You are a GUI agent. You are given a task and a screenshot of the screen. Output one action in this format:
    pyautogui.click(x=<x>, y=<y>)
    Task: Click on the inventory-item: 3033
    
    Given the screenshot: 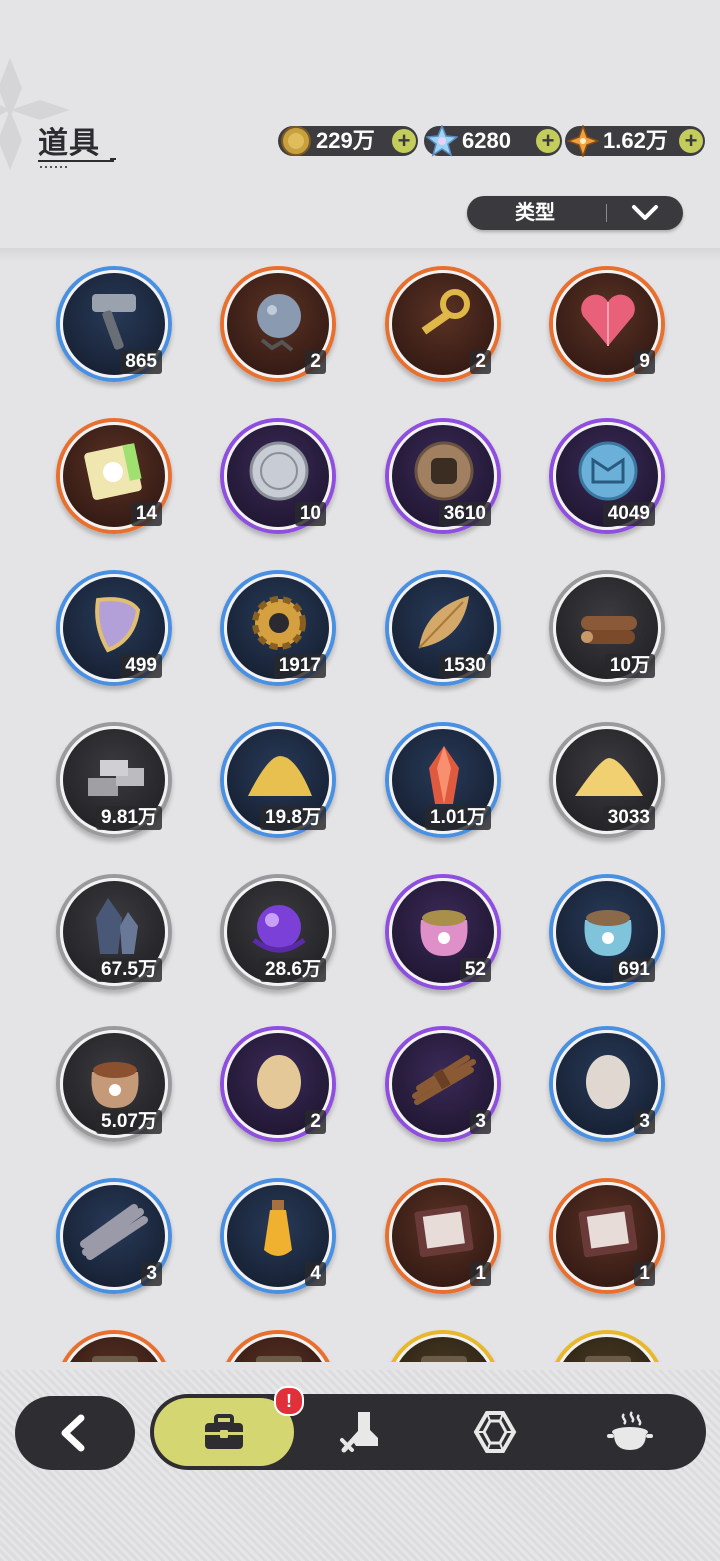 What is the action you would take?
    pyautogui.click(x=607, y=780)
    